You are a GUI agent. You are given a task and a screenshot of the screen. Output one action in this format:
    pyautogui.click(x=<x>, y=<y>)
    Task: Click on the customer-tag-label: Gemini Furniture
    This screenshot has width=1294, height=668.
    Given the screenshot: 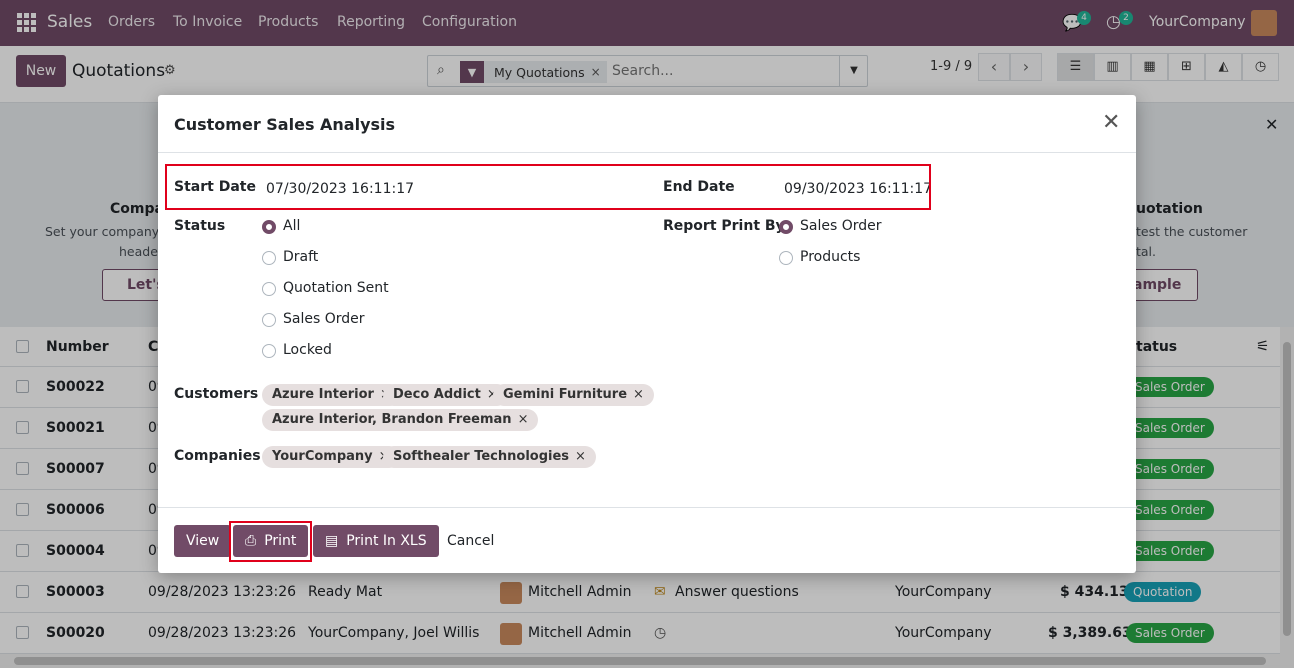 What is the action you would take?
    pyautogui.click(x=565, y=394)
    